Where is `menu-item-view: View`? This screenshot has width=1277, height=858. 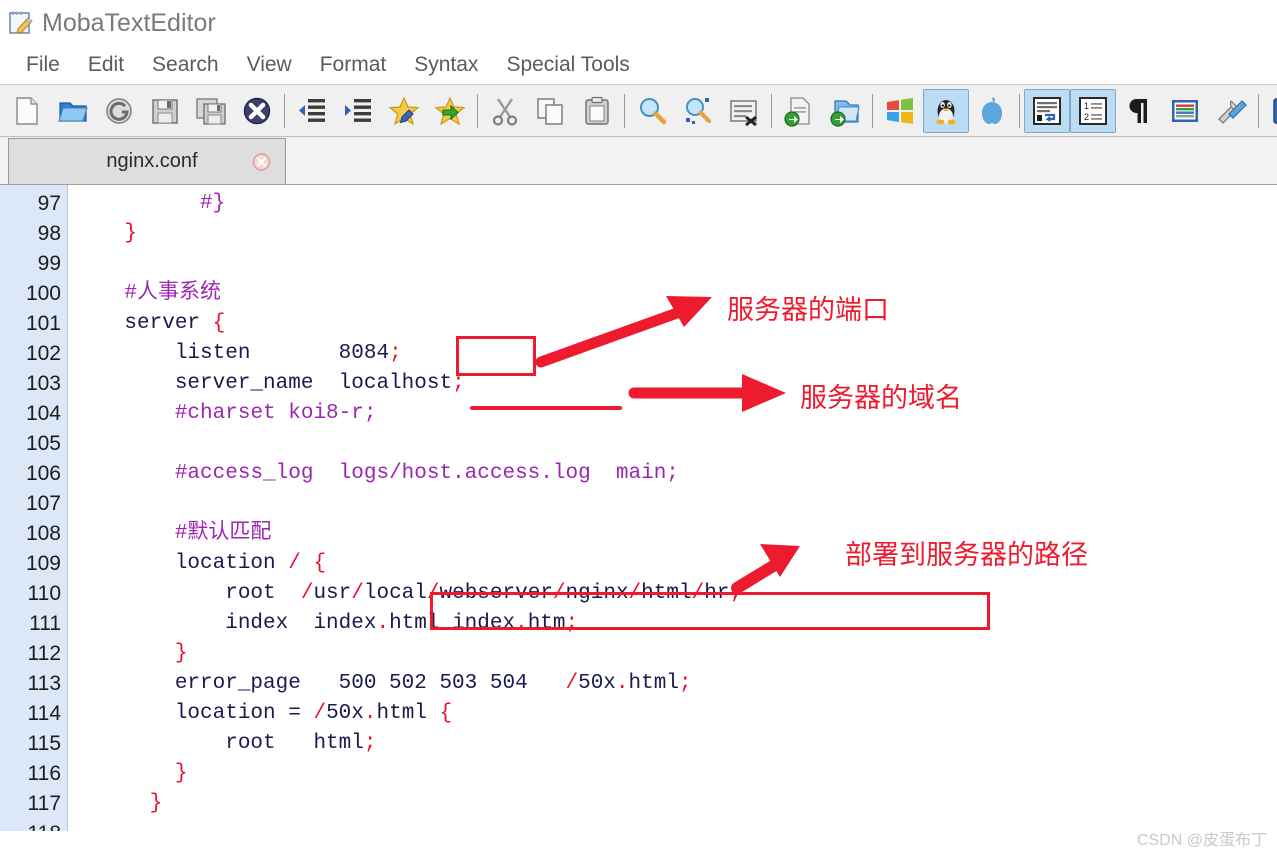
menu-item-view: View is located at coordinates (269, 65).